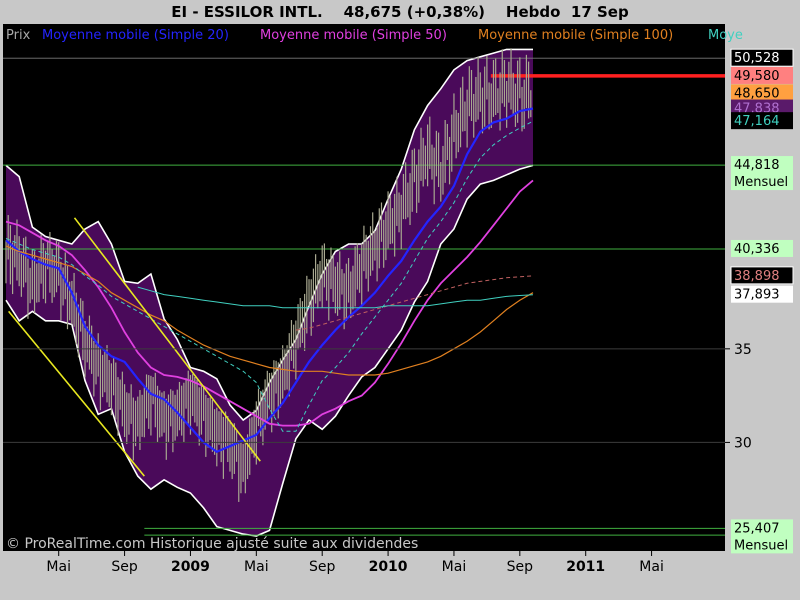 This screenshot has width=800, height=600. What do you see at coordinates (585, 567) in the screenshot?
I see `x-tick-label: 2011` at bounding box center [585, 567].